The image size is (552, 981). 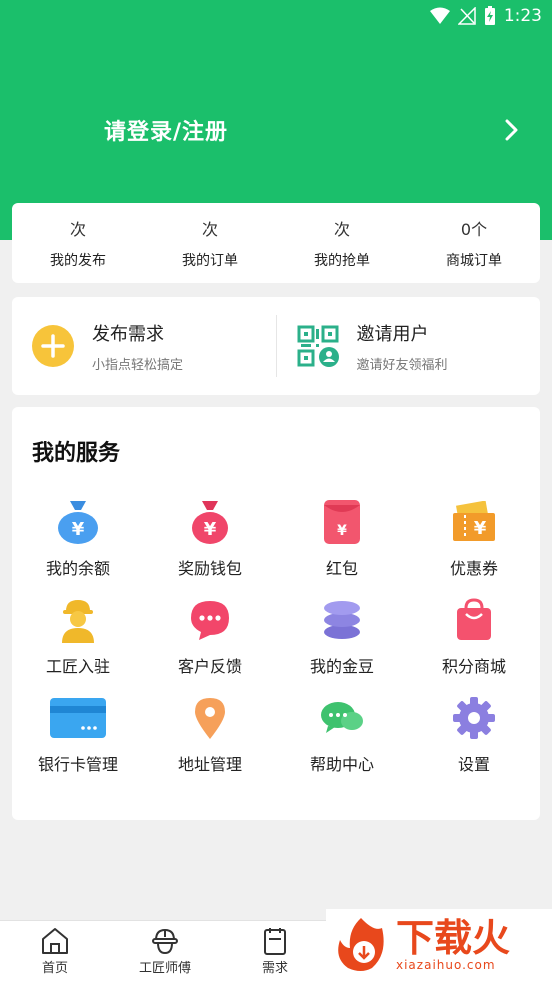 I want to click on home-icon, so click(x=55, y=940).